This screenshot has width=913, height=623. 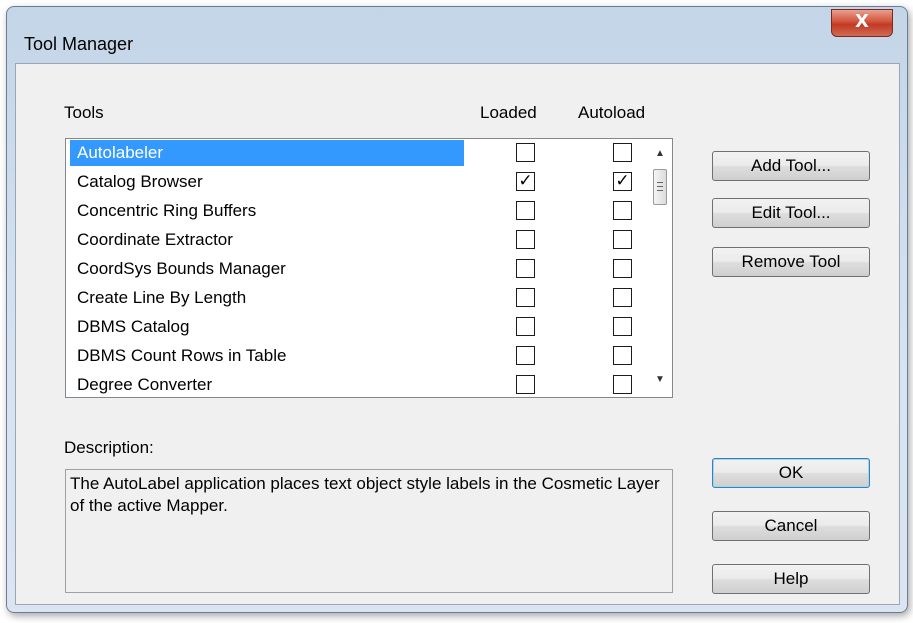 What do you see at coordinates (791, 579) in the screenshot?
I see `help-button: Help` at bounding box center [791, 579].